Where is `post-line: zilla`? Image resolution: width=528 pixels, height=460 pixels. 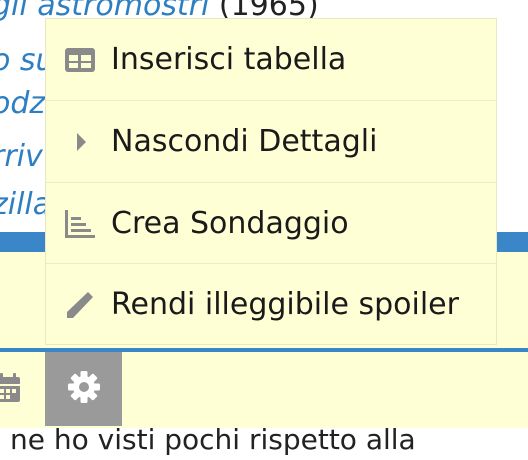 post-line: zilla is located at coordinates (25, 205).